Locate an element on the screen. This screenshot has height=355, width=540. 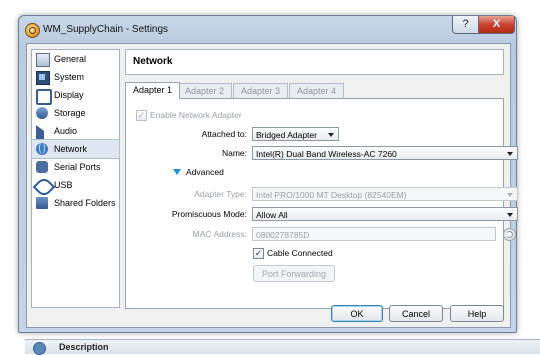
adapter-type-select: Intel PRO/1000 MT Desktop (82540EM) is located at coordinates (385, 194).